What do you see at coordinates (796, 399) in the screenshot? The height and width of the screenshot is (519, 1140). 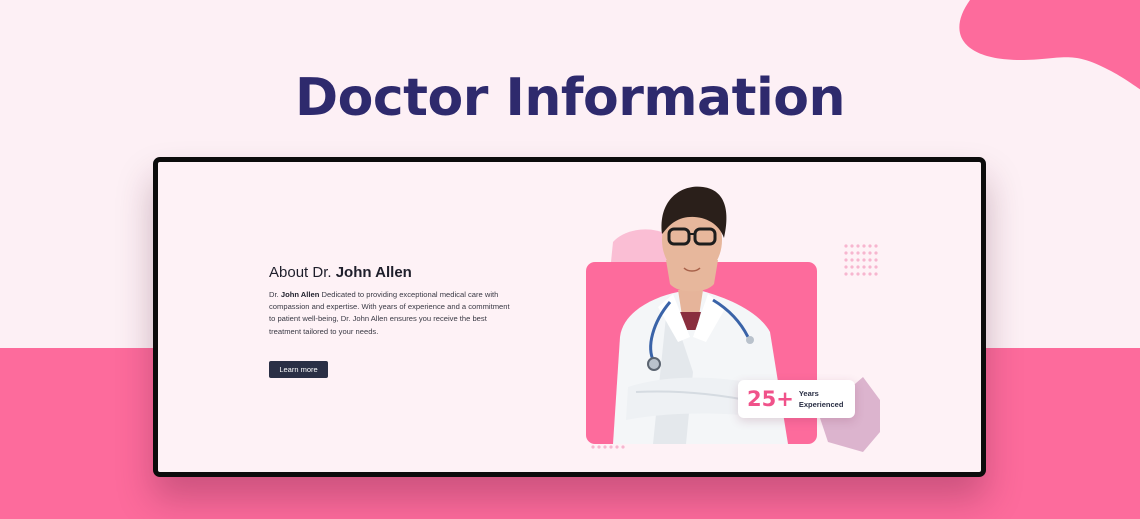 I see `experience-badge: 25+ Years Experienced` at bounding box center [796, 399].